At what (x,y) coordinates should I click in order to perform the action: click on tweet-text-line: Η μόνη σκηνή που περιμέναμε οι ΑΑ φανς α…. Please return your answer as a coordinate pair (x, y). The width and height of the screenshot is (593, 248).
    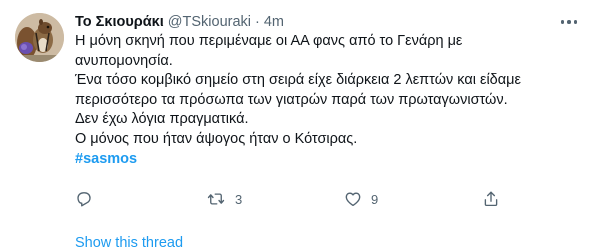
    Looking at the image, I should click on (269, 41).